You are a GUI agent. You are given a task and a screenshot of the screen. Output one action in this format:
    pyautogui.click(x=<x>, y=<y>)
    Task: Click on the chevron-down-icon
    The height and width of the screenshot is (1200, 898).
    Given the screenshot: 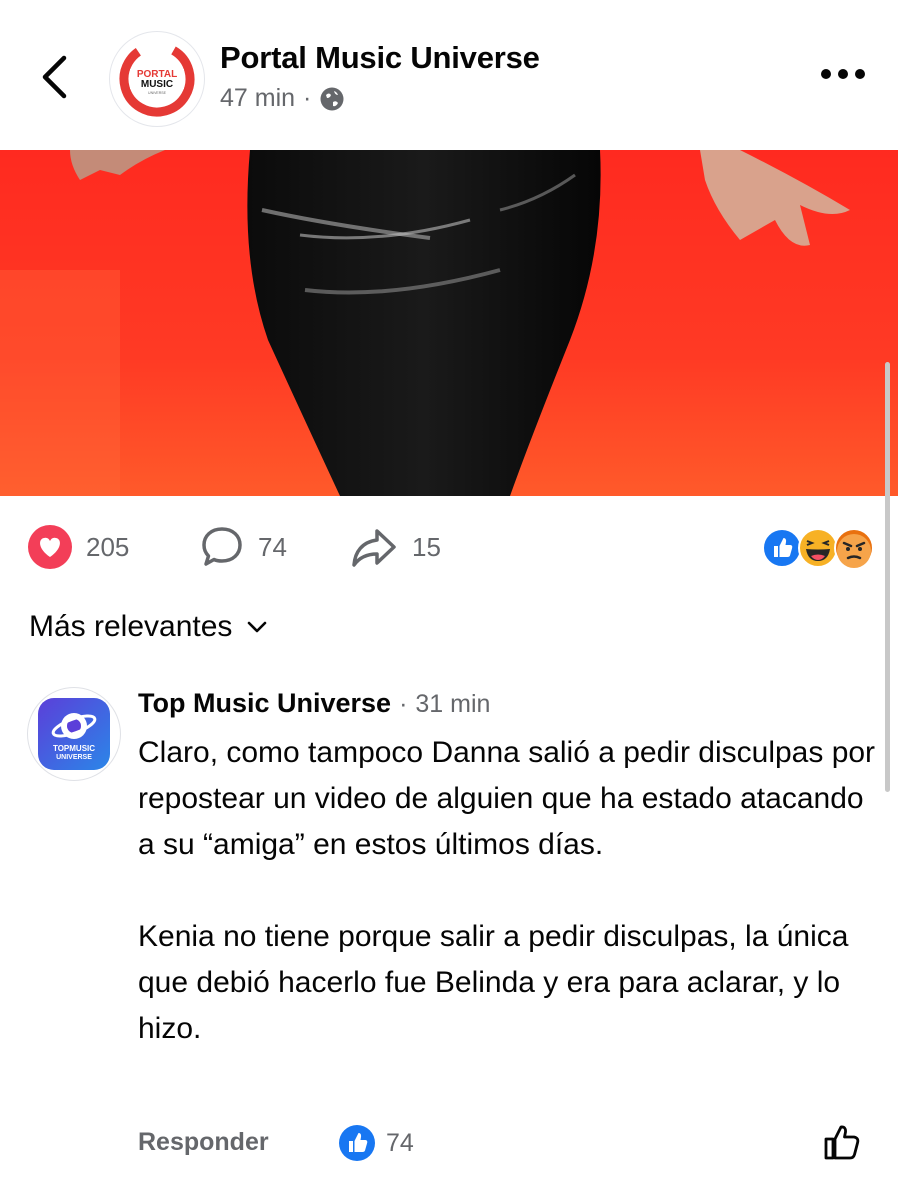 What is the action you would take?
    pyautogui.click(x=257, y=627)
    